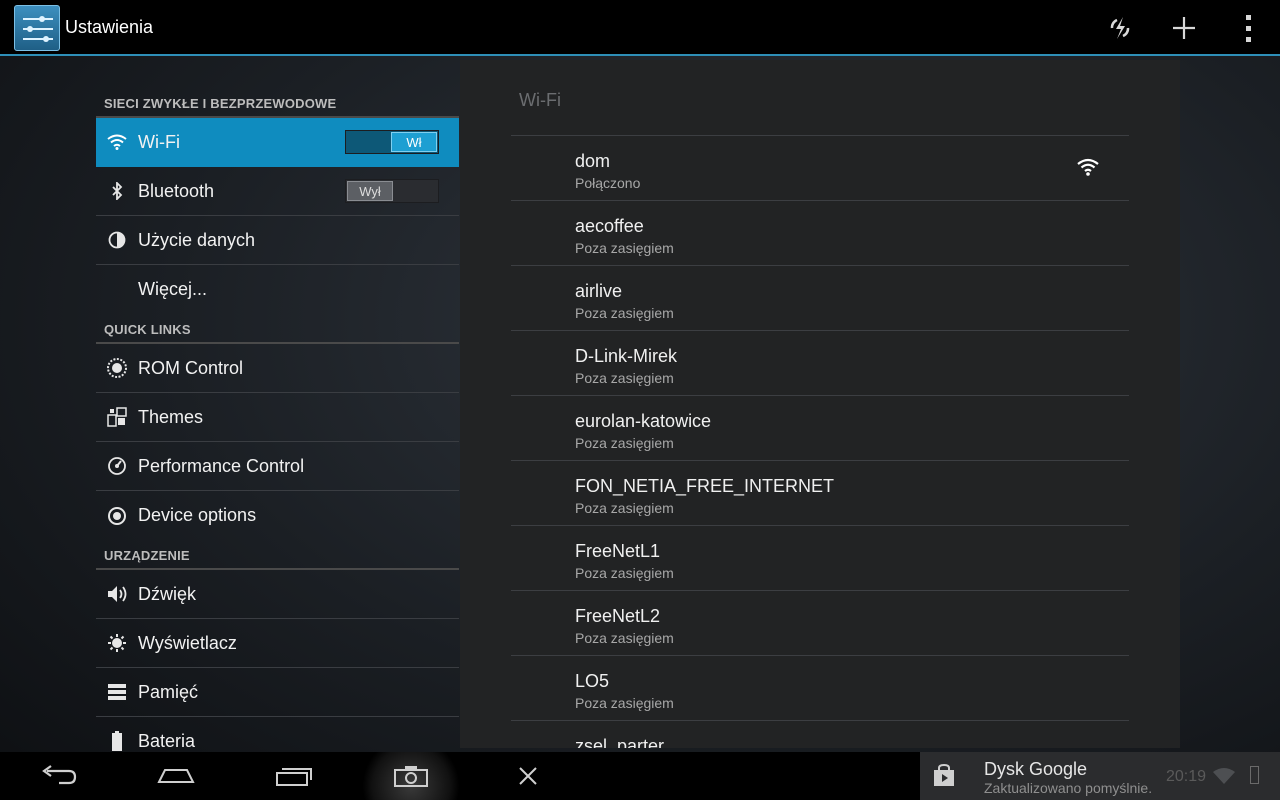 This screenshot has height=800, width=1280. I want to click on sidebar-item-label: Wi-Fi, so click(159, 141).